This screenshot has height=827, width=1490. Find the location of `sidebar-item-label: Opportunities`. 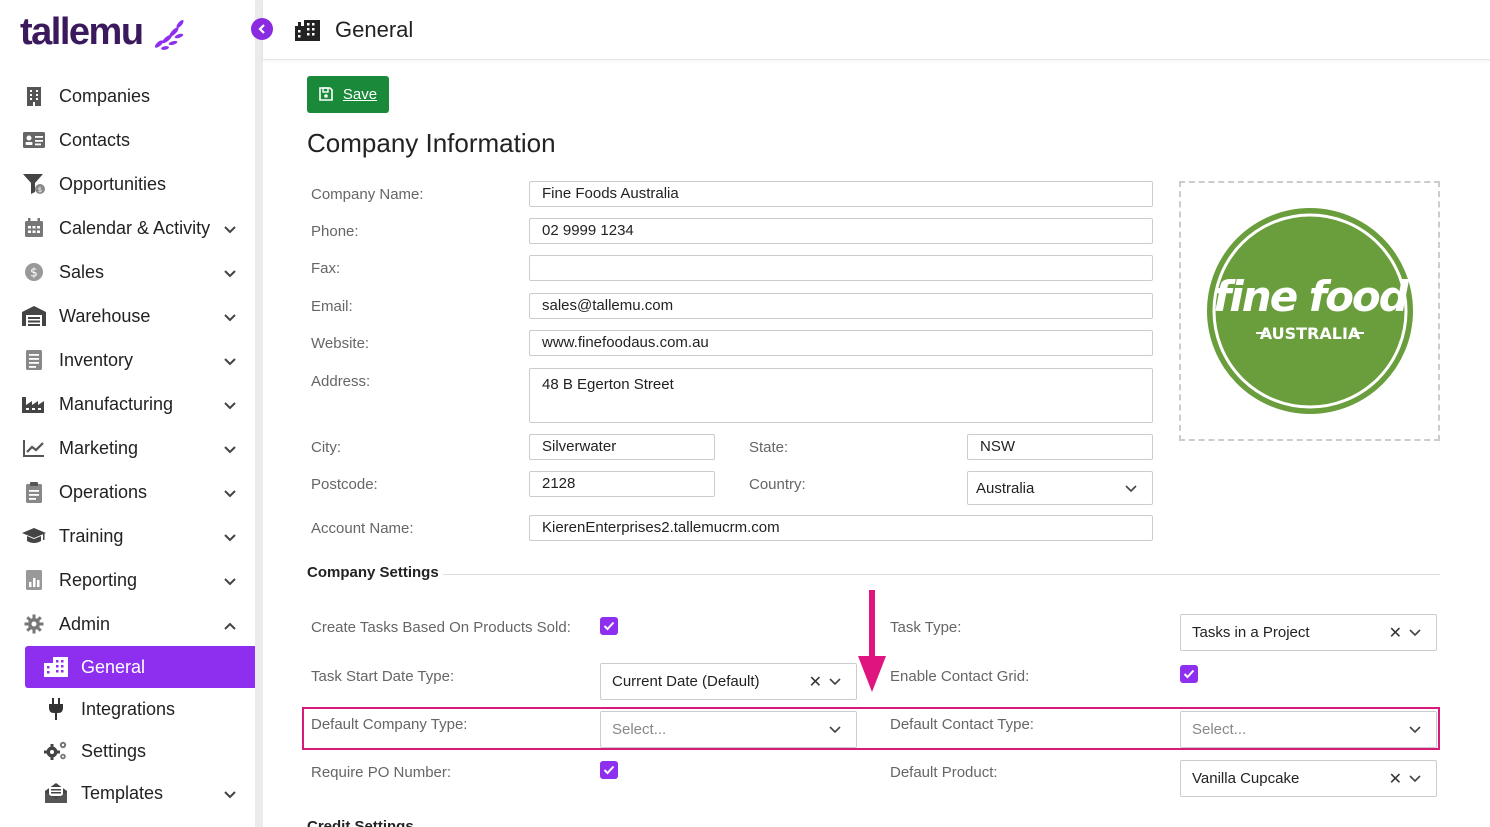

sidebar-item-label: Opportunities is located at coordinates (113, 183).